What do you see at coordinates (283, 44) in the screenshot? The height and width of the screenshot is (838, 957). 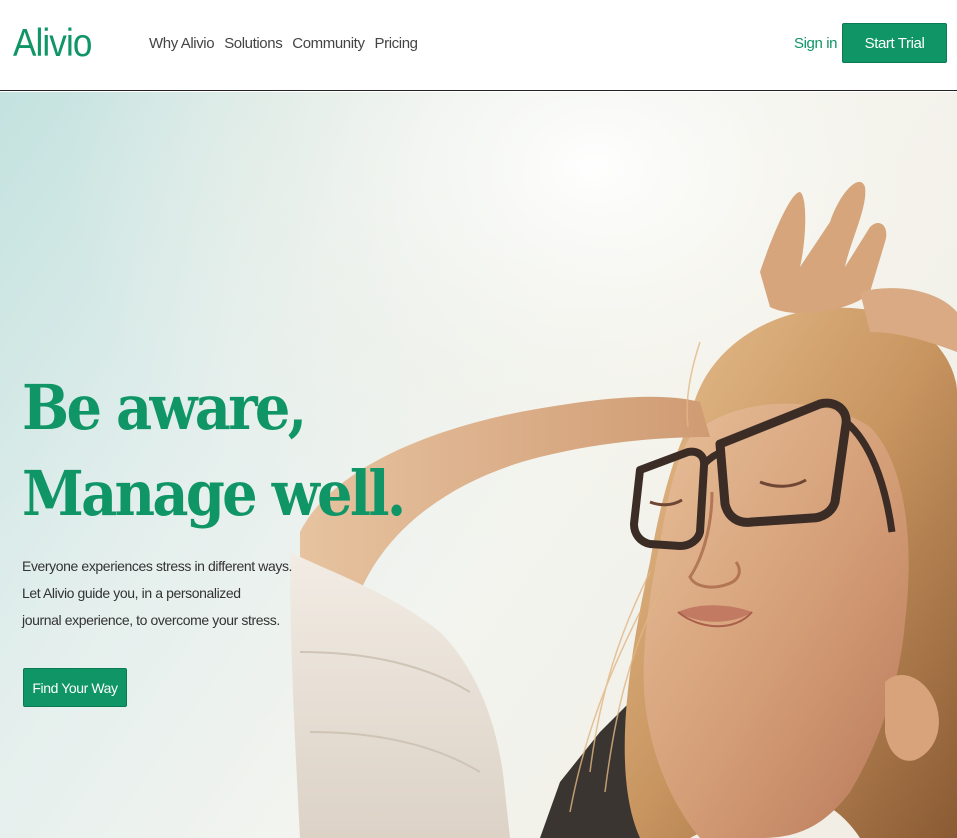 I see `primary-nav: Why Alivio Solutions Community Pricing` at bounding box center [283, 44].